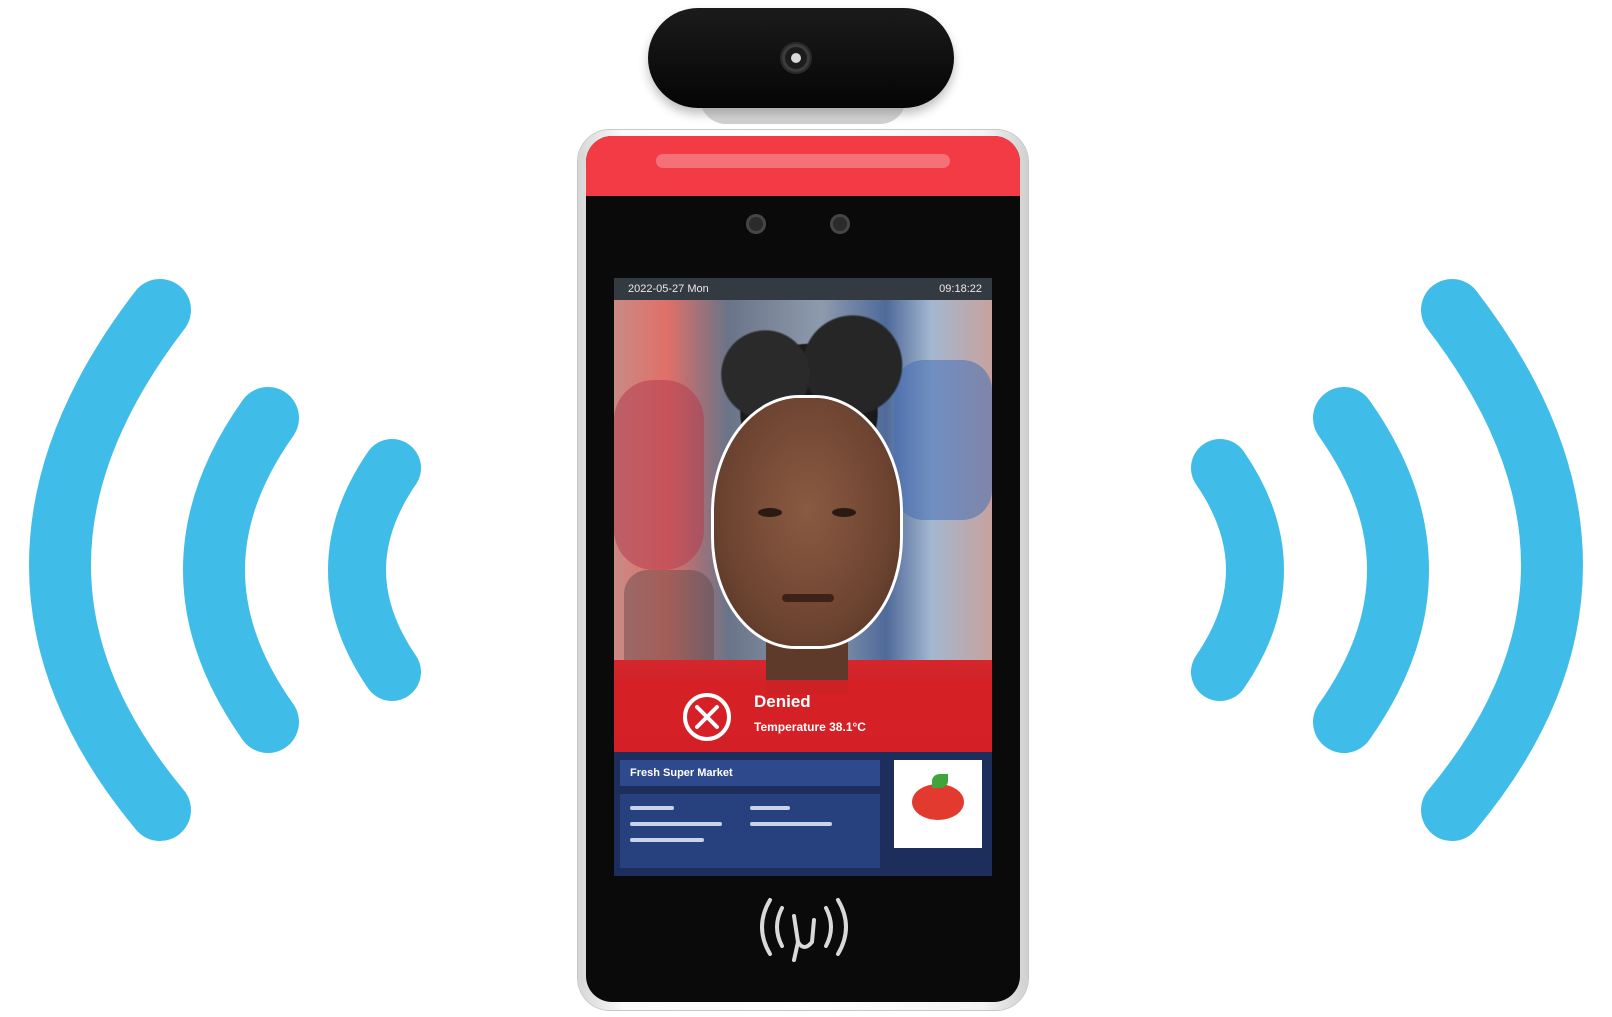  I want to click on wave-left-inner, so click(374, 570).